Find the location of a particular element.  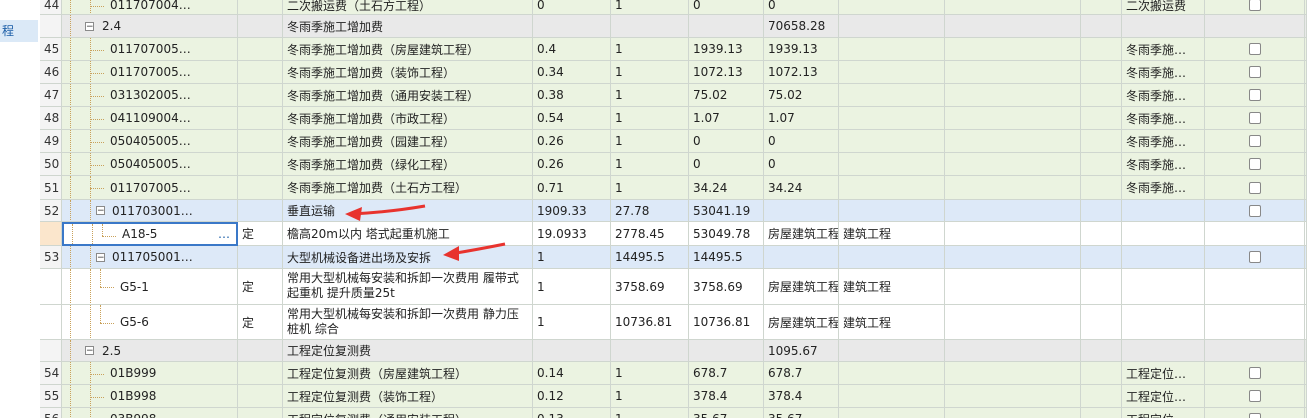

quantity-cell: 0.38 is located at coordinates (572, 95).